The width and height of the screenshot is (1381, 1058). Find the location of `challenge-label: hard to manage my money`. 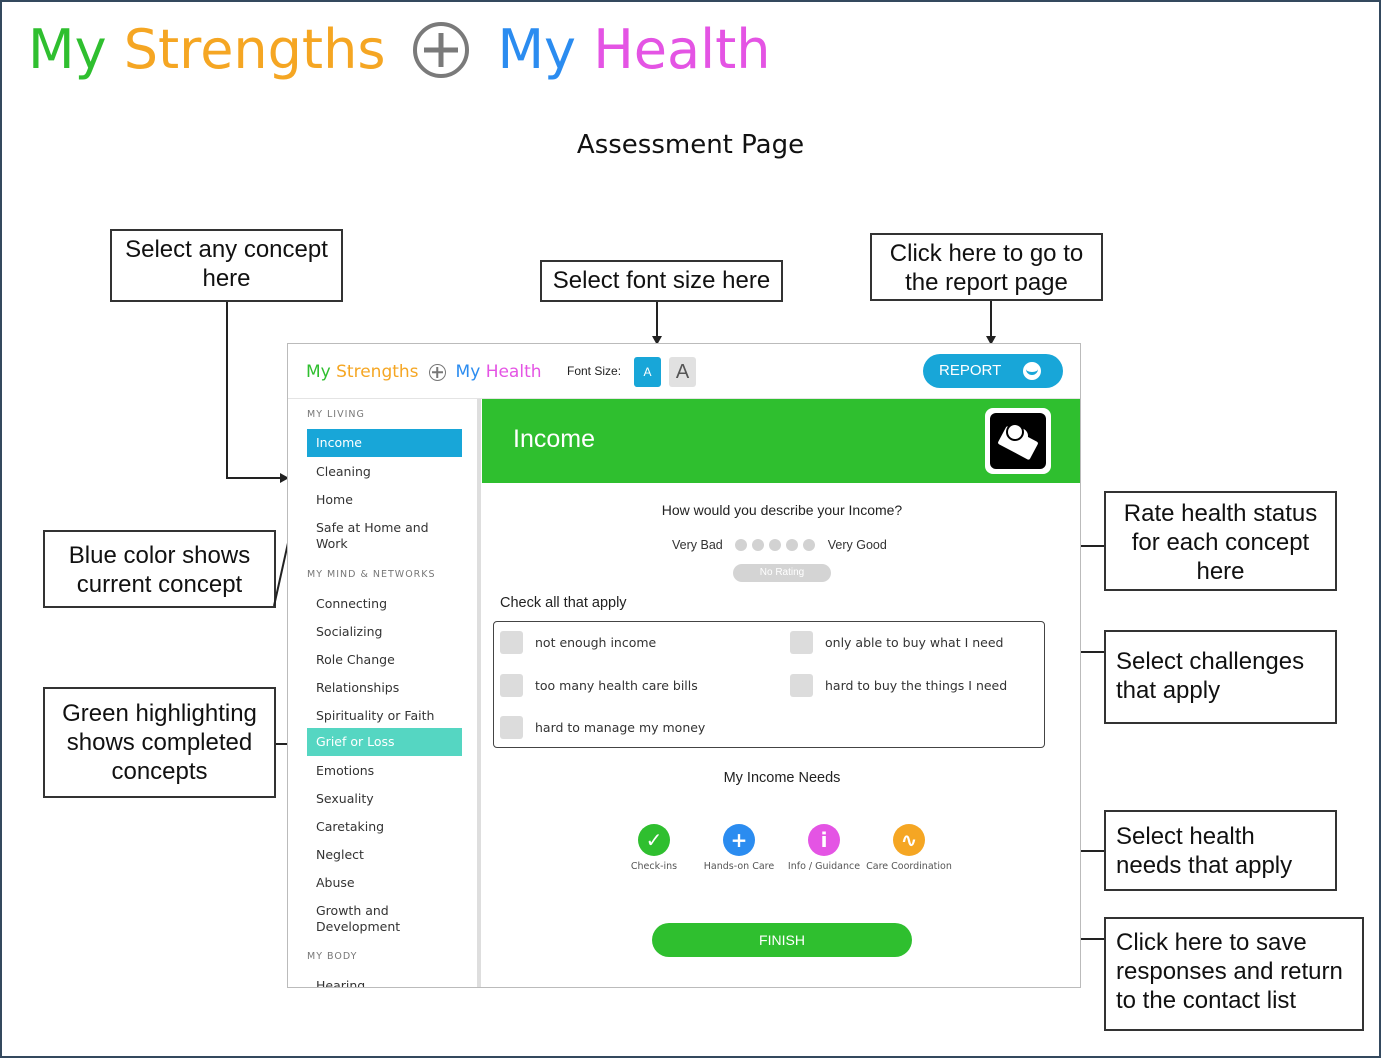

challenge-label: hard to manage my money is located at coordinates (620, 727).